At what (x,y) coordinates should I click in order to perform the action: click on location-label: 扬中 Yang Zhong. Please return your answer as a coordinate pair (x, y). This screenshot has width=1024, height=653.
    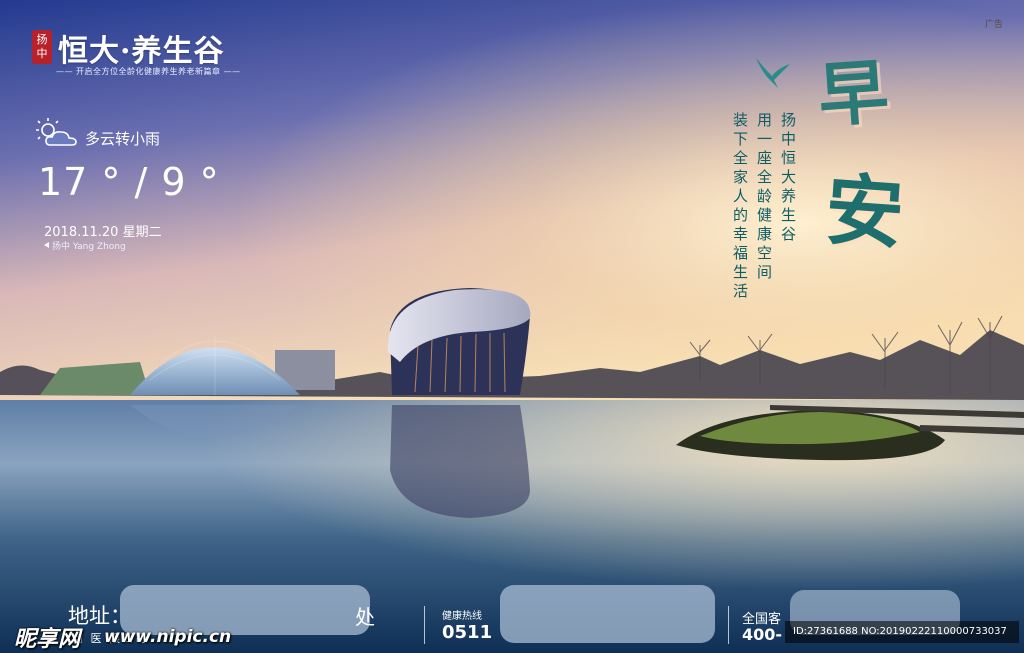
    Looking at the image, I should click on (89, 247).